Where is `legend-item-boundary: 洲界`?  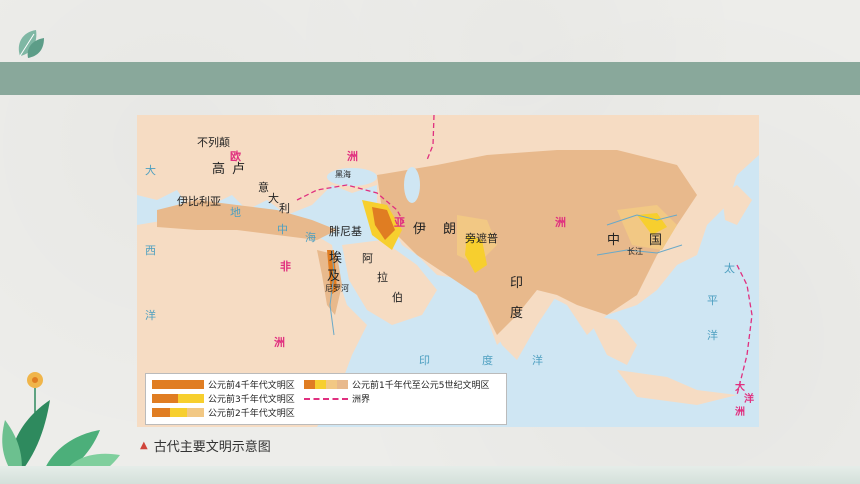
legend-item-boundary: 洲界 is located at coordinates (337, 398).